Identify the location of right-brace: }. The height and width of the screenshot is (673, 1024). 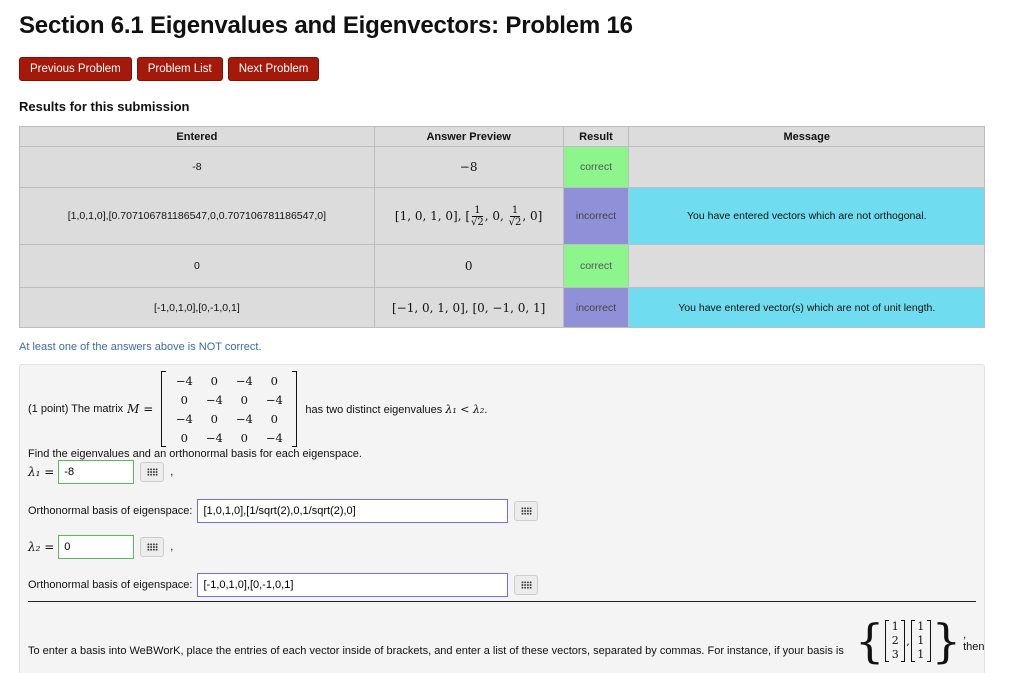
(946, 641).